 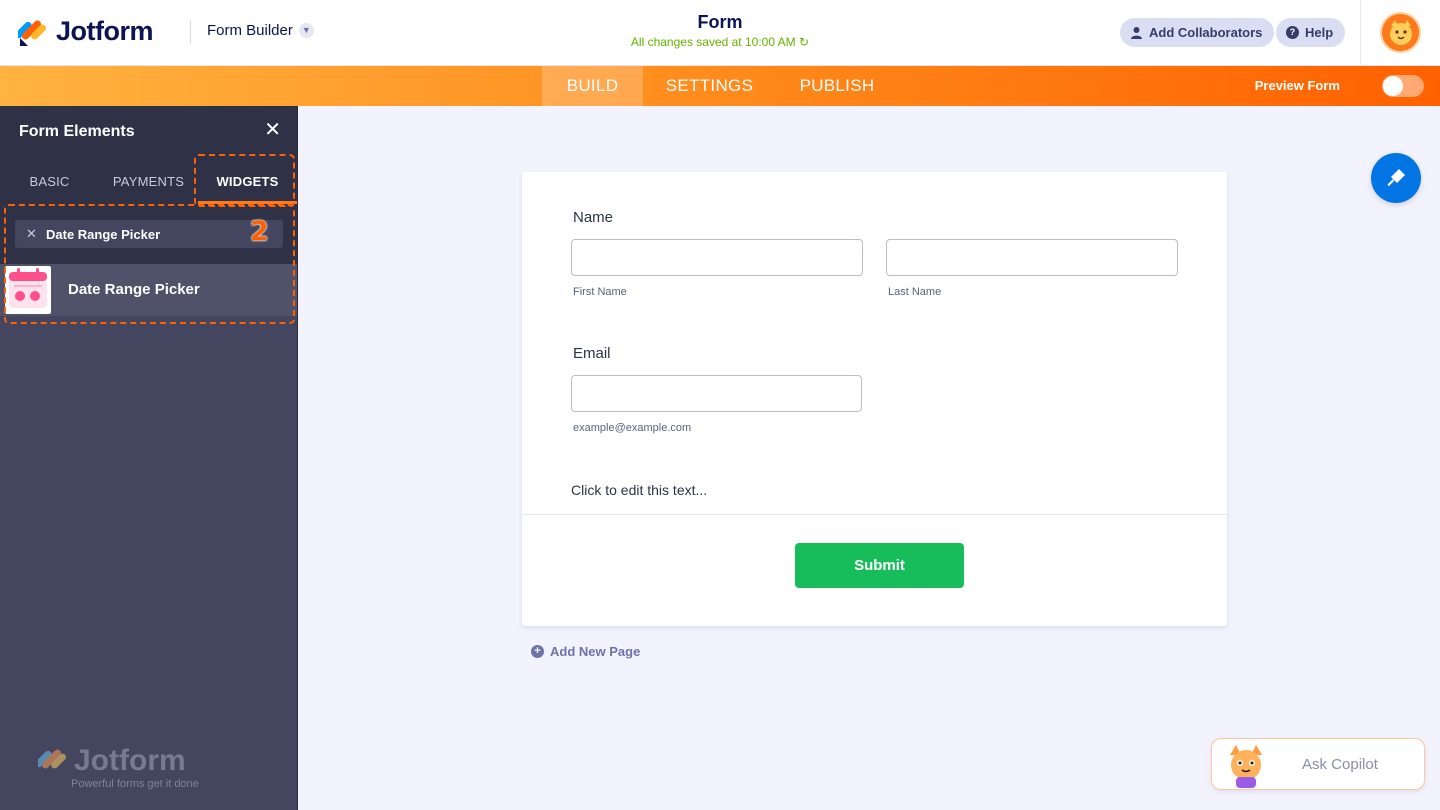 What do you see at coordinates (1319, 32) in the screenshot?
I see `help-label: Help` at bounding box center [1319, 32].